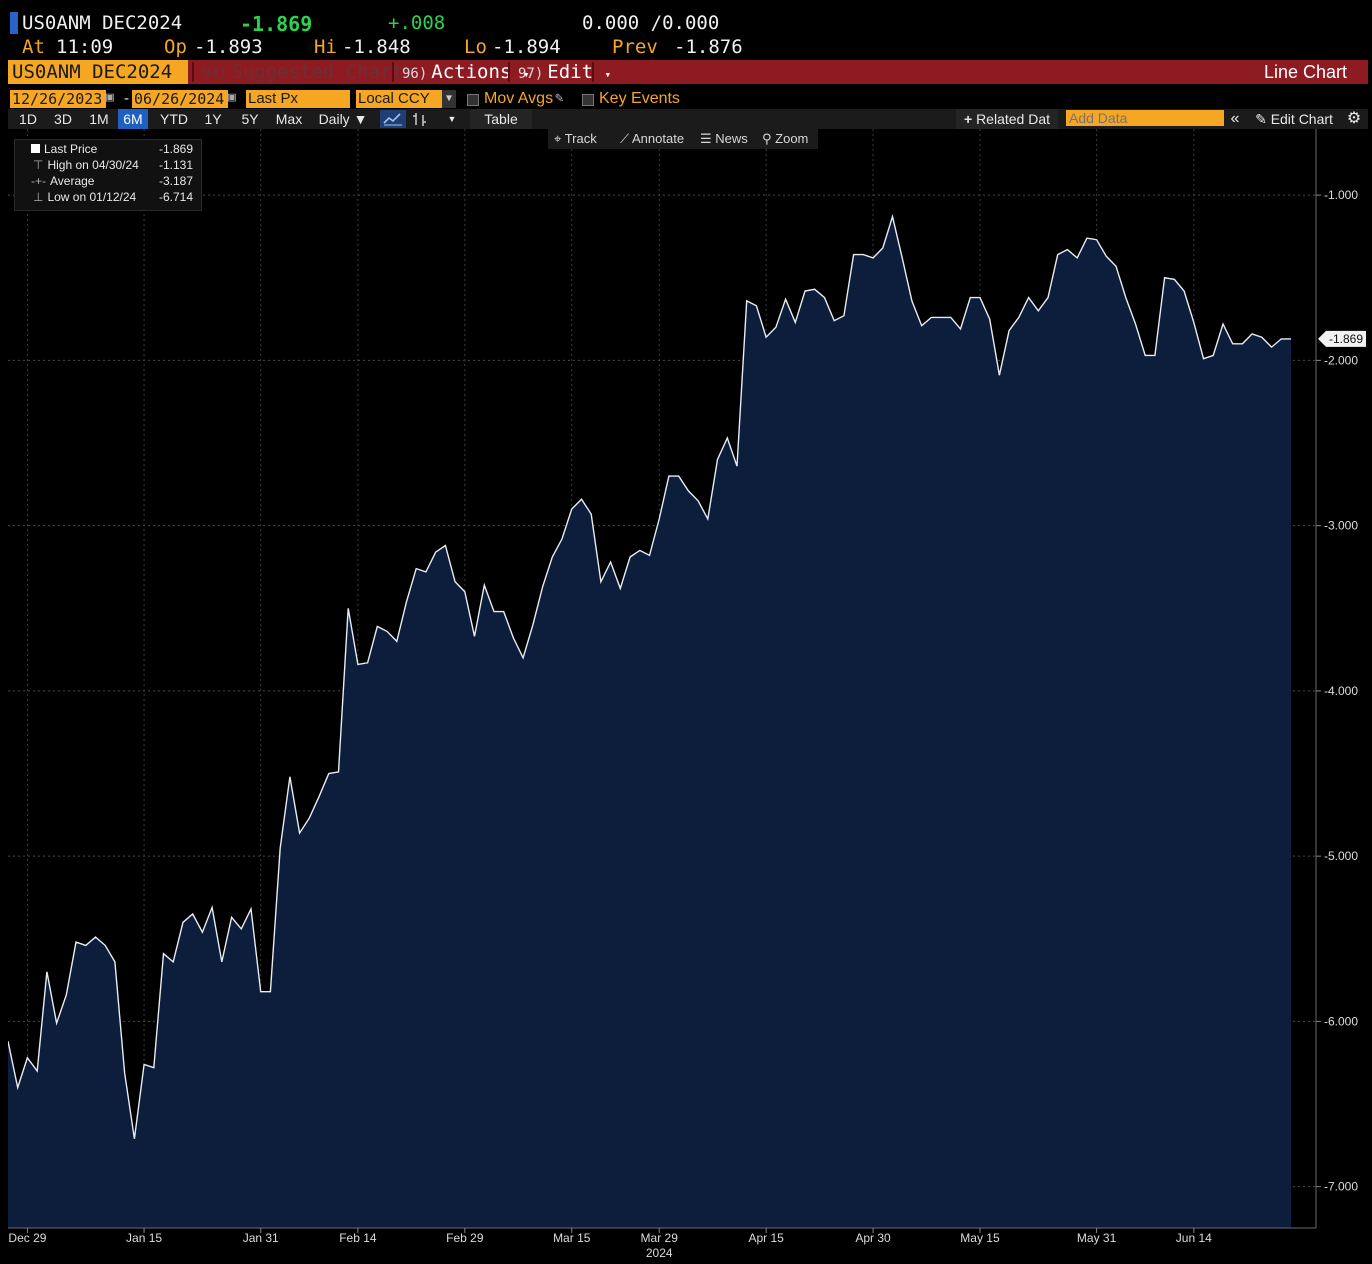  I want to click on bar-chart-icon, so click(420, 119).